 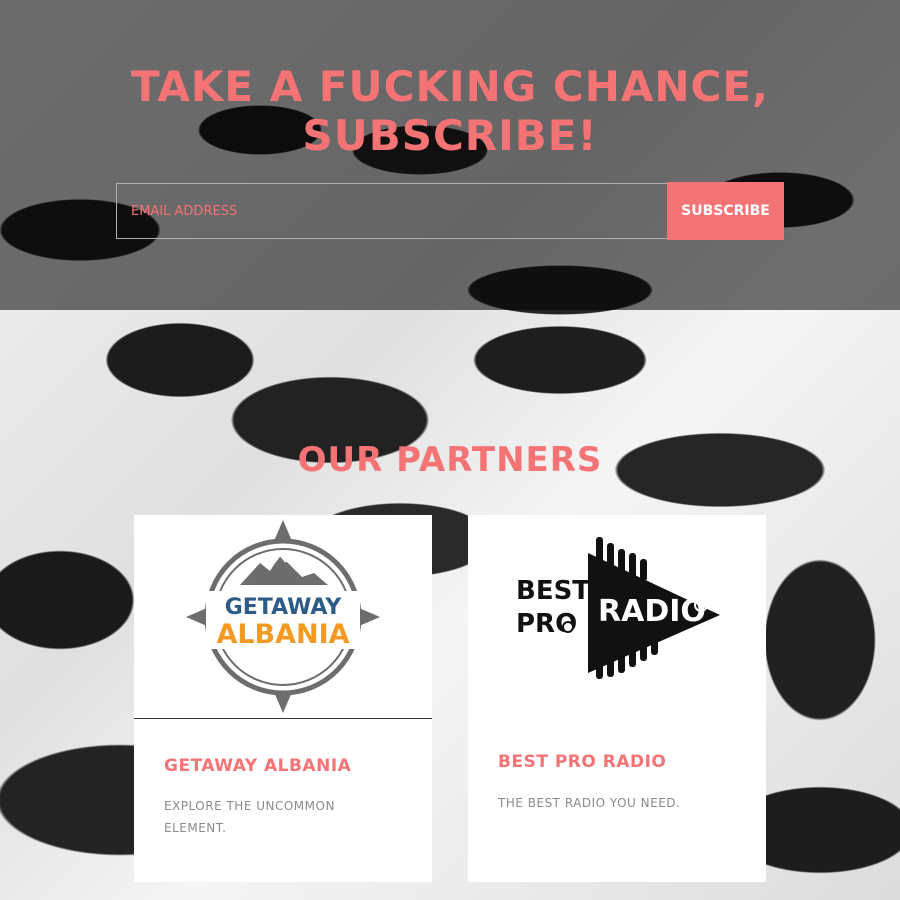 What do you see at coordinates (725, 211) in the screenshot?
I see `subscribe-button: SUBSCRIBE` at bounding box center [725, 211].